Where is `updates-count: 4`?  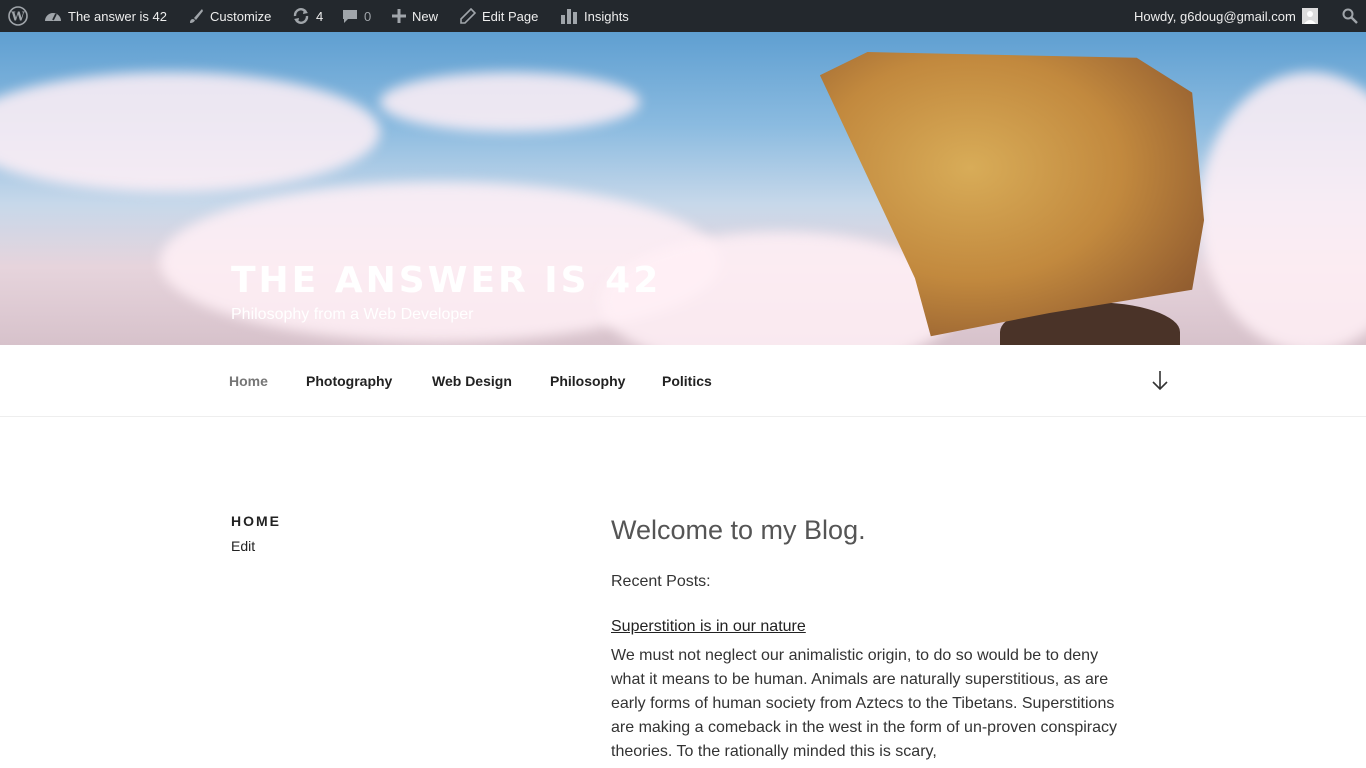
updates-count: 4 is located at coordinates (320, 16).